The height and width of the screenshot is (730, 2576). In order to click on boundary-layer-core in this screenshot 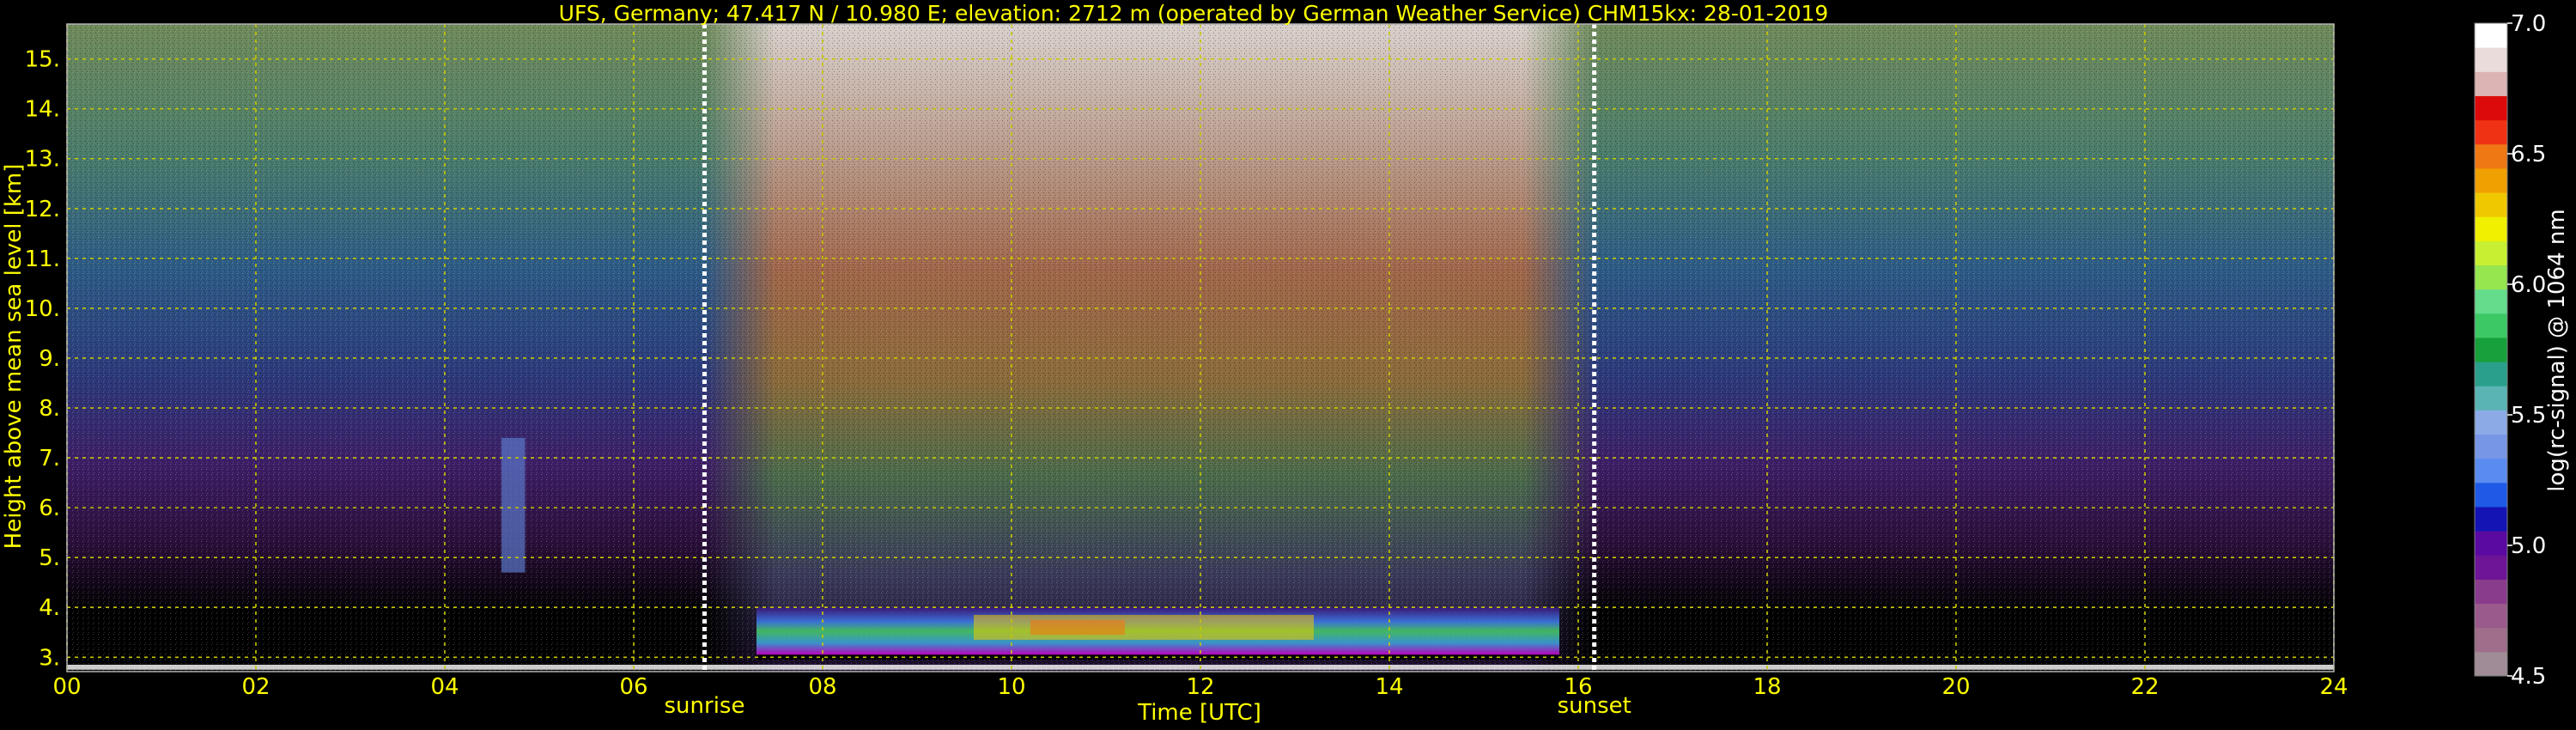, I will do `click(1144, 627)`.